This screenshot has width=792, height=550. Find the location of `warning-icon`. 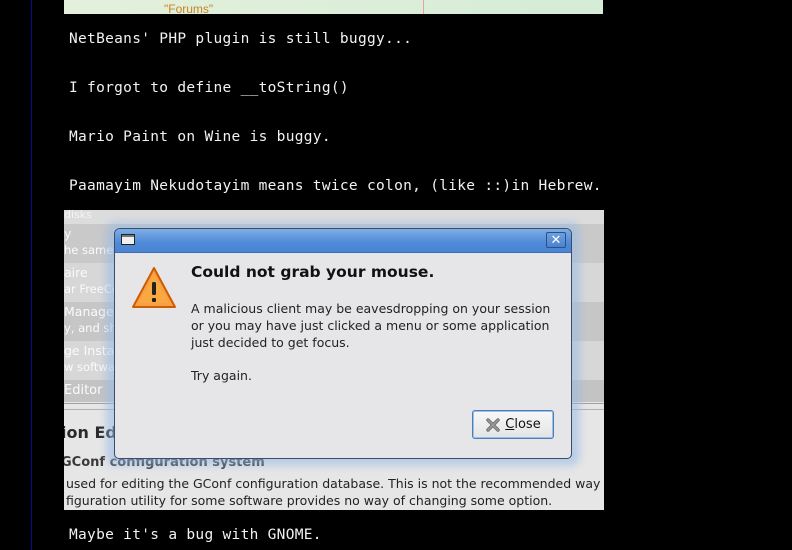

warning-icon is located at coordinates (154, 287).